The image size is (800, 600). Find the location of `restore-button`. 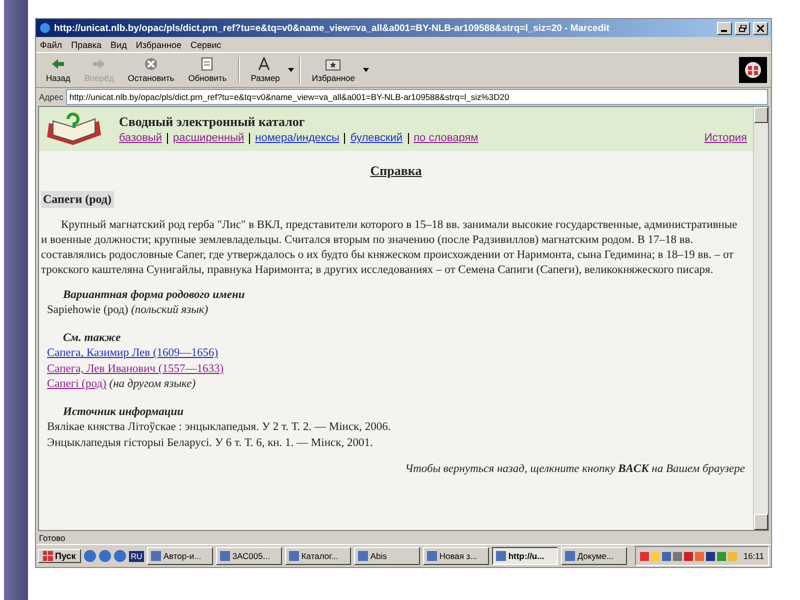

restore-button is located at coordinates (742, 28).